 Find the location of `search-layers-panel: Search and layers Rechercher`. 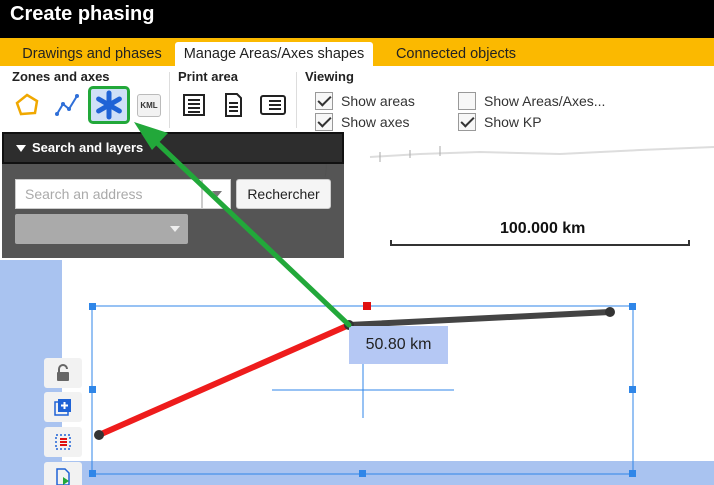

search-layers-panel: Search and layers Rechercher is located at coordinates (173, 195).